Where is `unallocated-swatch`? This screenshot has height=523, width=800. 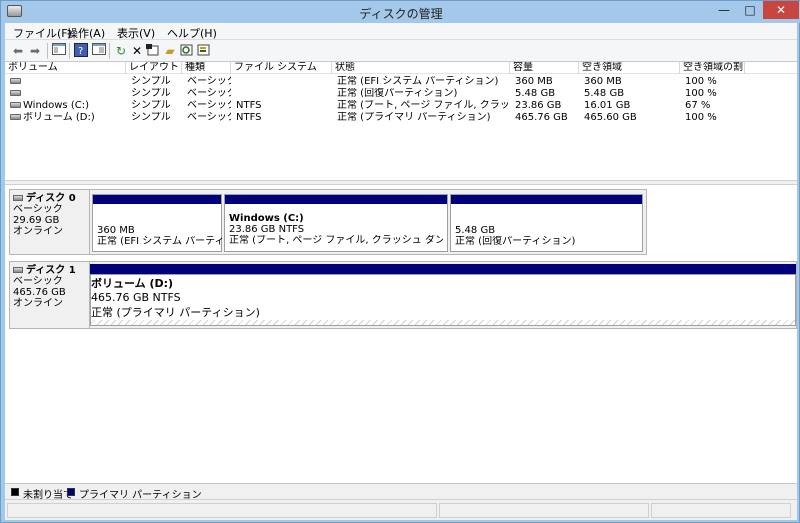
unallocated-swatch is located at coordinates (15, 492).